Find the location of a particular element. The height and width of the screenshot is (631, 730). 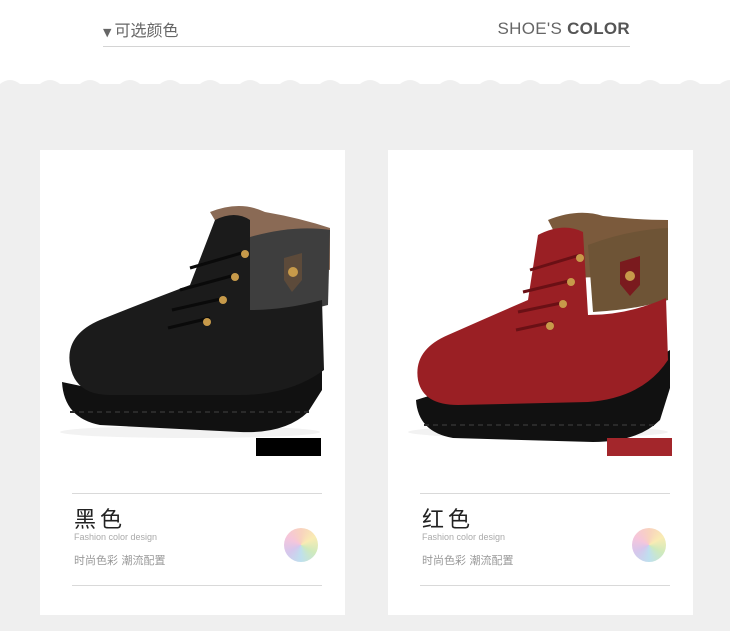

black-boot-image is located at coordinates (195, 322).